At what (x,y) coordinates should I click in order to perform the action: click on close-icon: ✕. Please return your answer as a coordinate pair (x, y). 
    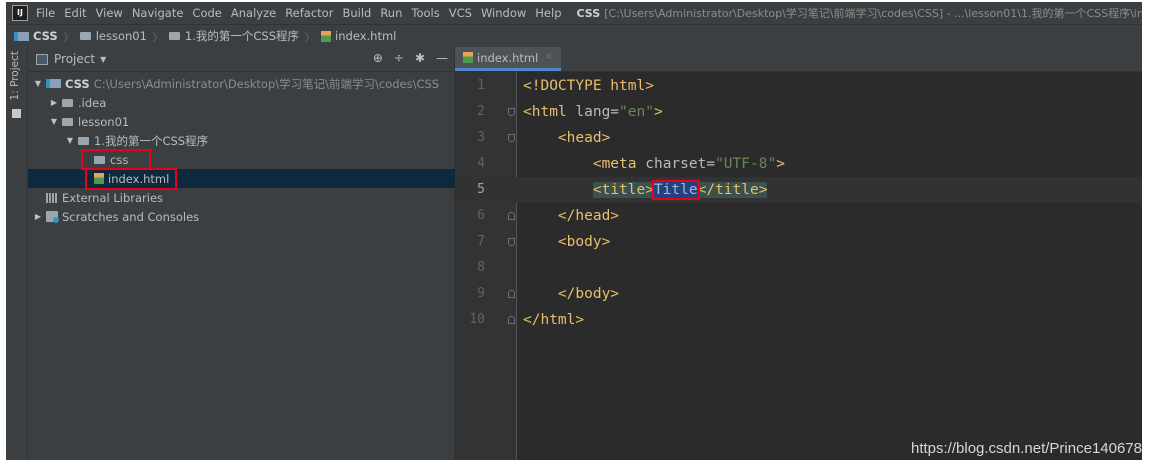
    Looking at the image, I should click on (548, 57).